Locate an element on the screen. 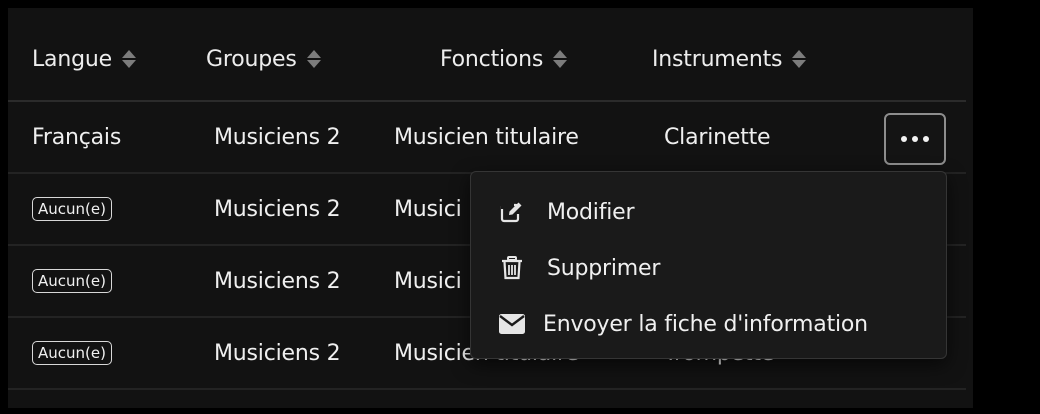 The height and width of the screenshot is (414, 1040). menu-item-supprimer: Supprimer is located at coordinates (708, 268).